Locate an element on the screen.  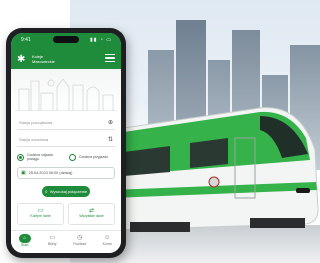
radio-departure: Godzina odjazdu pociągu is located at coordinates (40, 157).